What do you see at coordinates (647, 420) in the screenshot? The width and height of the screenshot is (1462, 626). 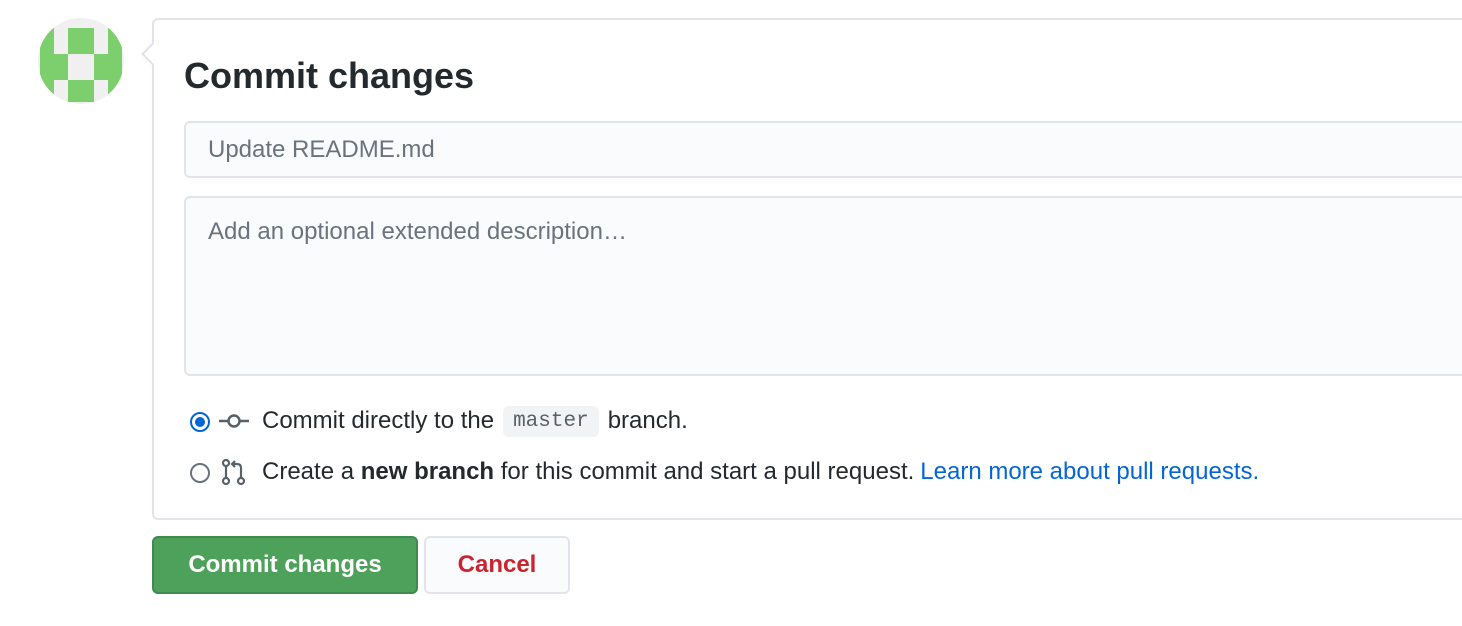 I see `commit-direct-text-after: branch.` at bounding box center [647, 420].